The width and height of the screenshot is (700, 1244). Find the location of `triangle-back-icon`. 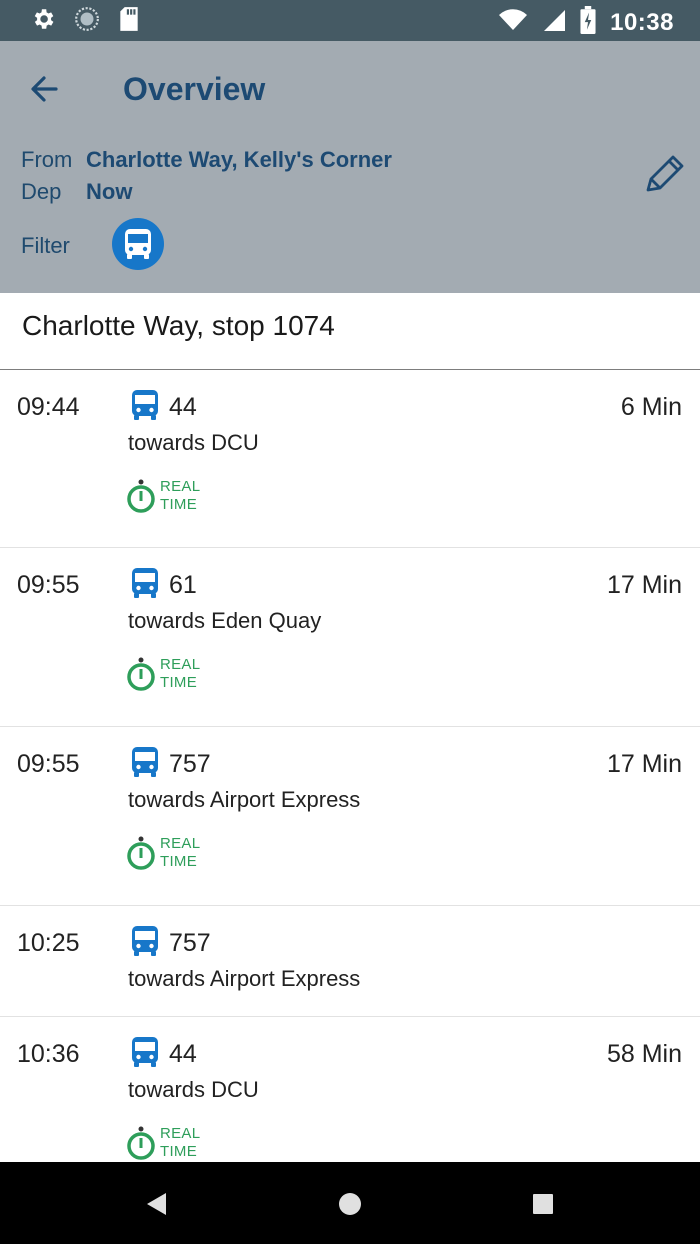

triangle-back-icon is located at coordinates (156, 1204).